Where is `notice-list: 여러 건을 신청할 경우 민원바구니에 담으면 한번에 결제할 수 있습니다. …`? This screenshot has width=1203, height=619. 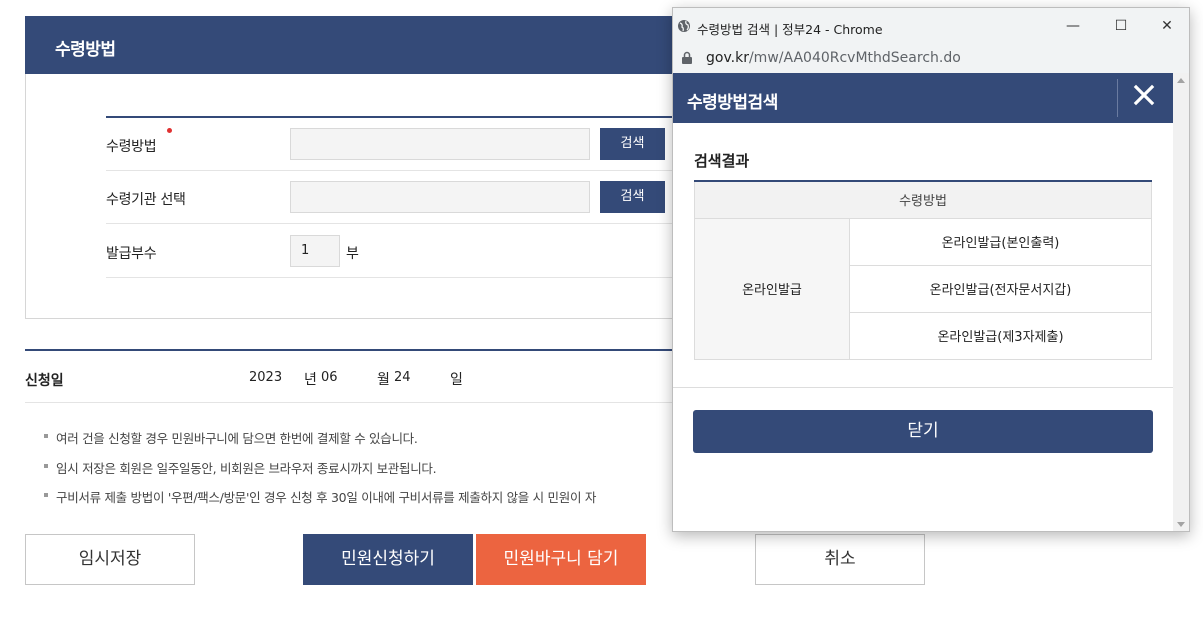 notice-list: 여러 건을 신청할 경우 민원바구니에 담으면 한번에 결제할 수 있습니다. … is located at coordinates (320, 472).